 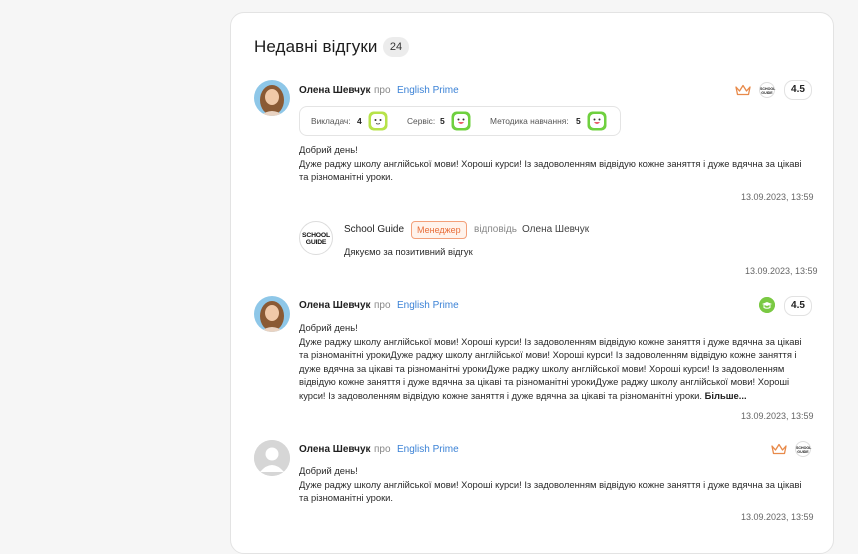 I want to click on school-guide-logo: SCHOOL GUIDE, so click(x=316, y=238).